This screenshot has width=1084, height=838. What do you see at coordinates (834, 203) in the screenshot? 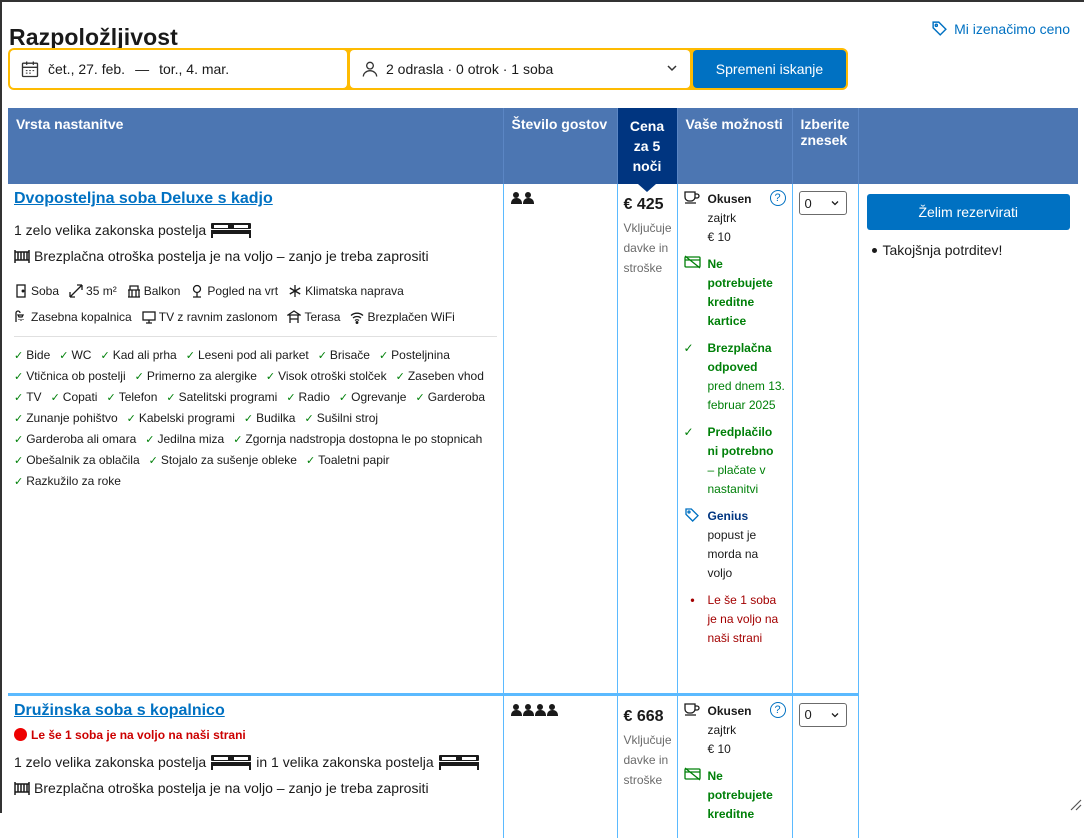
I see `chevron-down-icon` at bounding box center [834, 203].